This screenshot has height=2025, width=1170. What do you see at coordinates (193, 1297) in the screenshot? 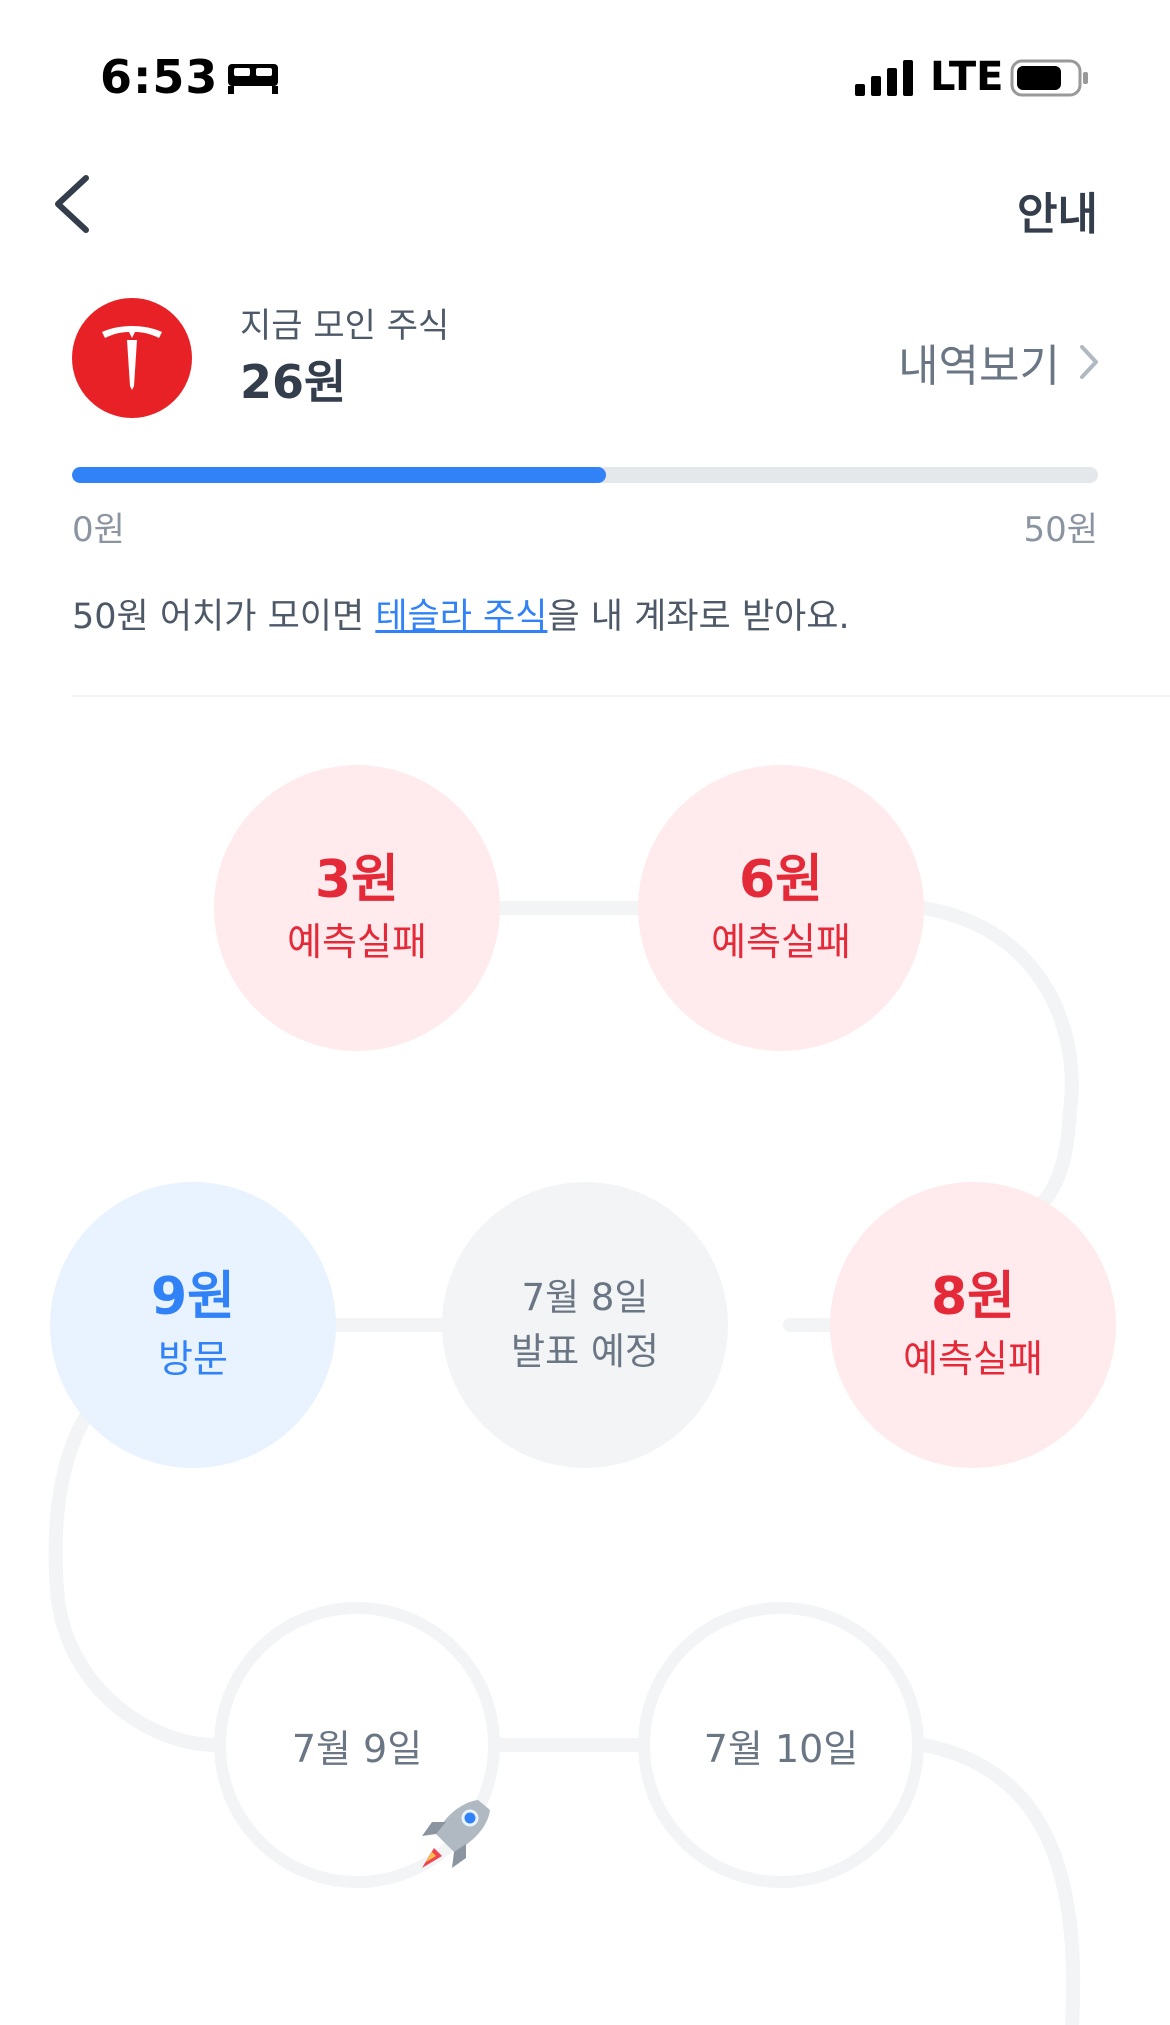
I see `node-amount: 9원` at bounding box center [193, 1297].